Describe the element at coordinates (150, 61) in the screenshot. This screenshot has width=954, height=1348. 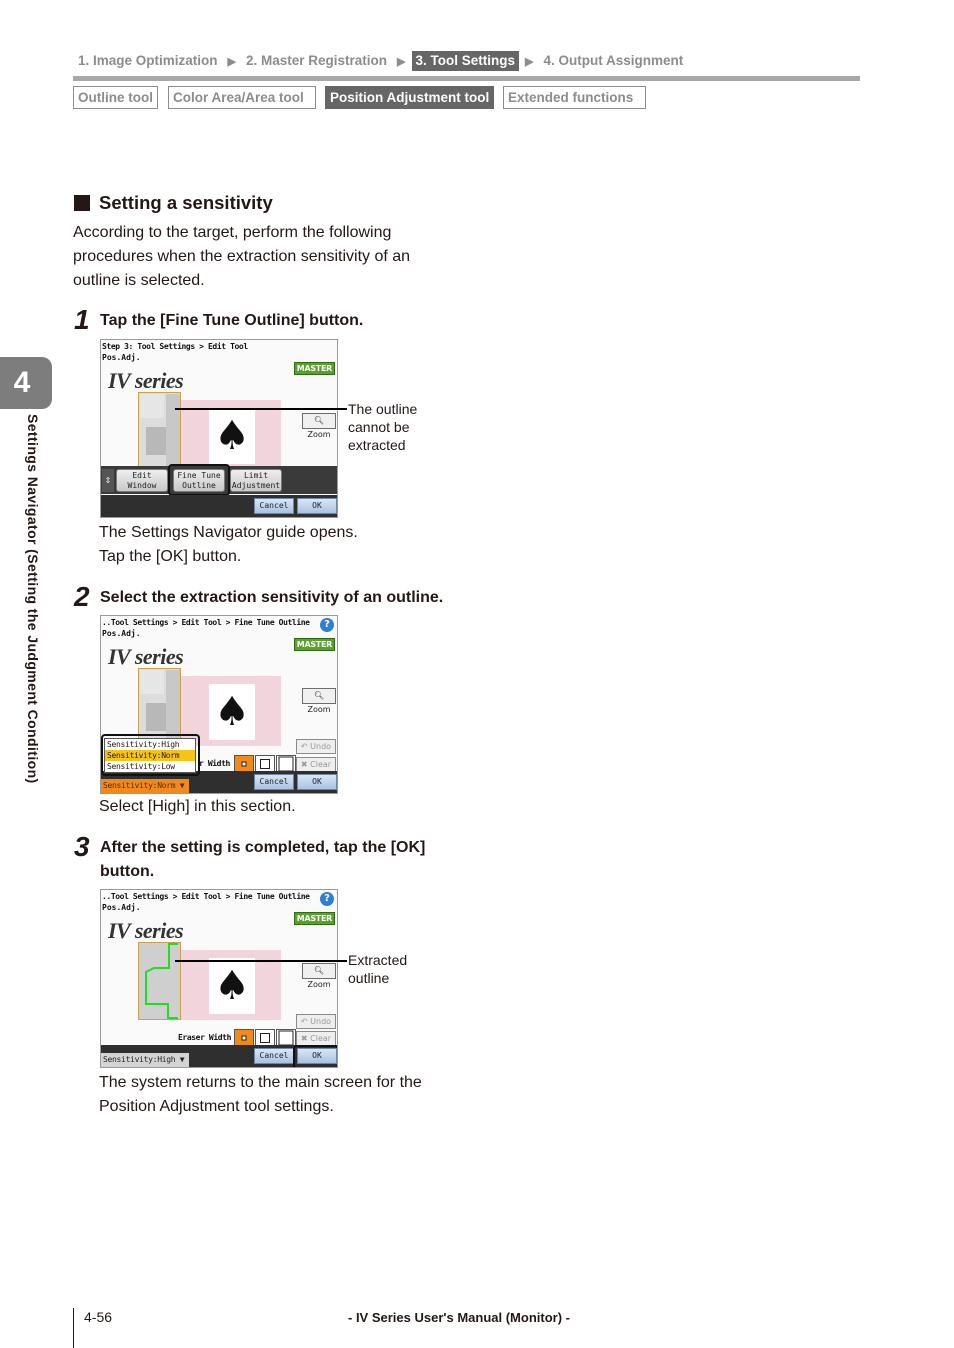
I see `workflow-step-image-optimization: 1. Image Optimization` at that location.